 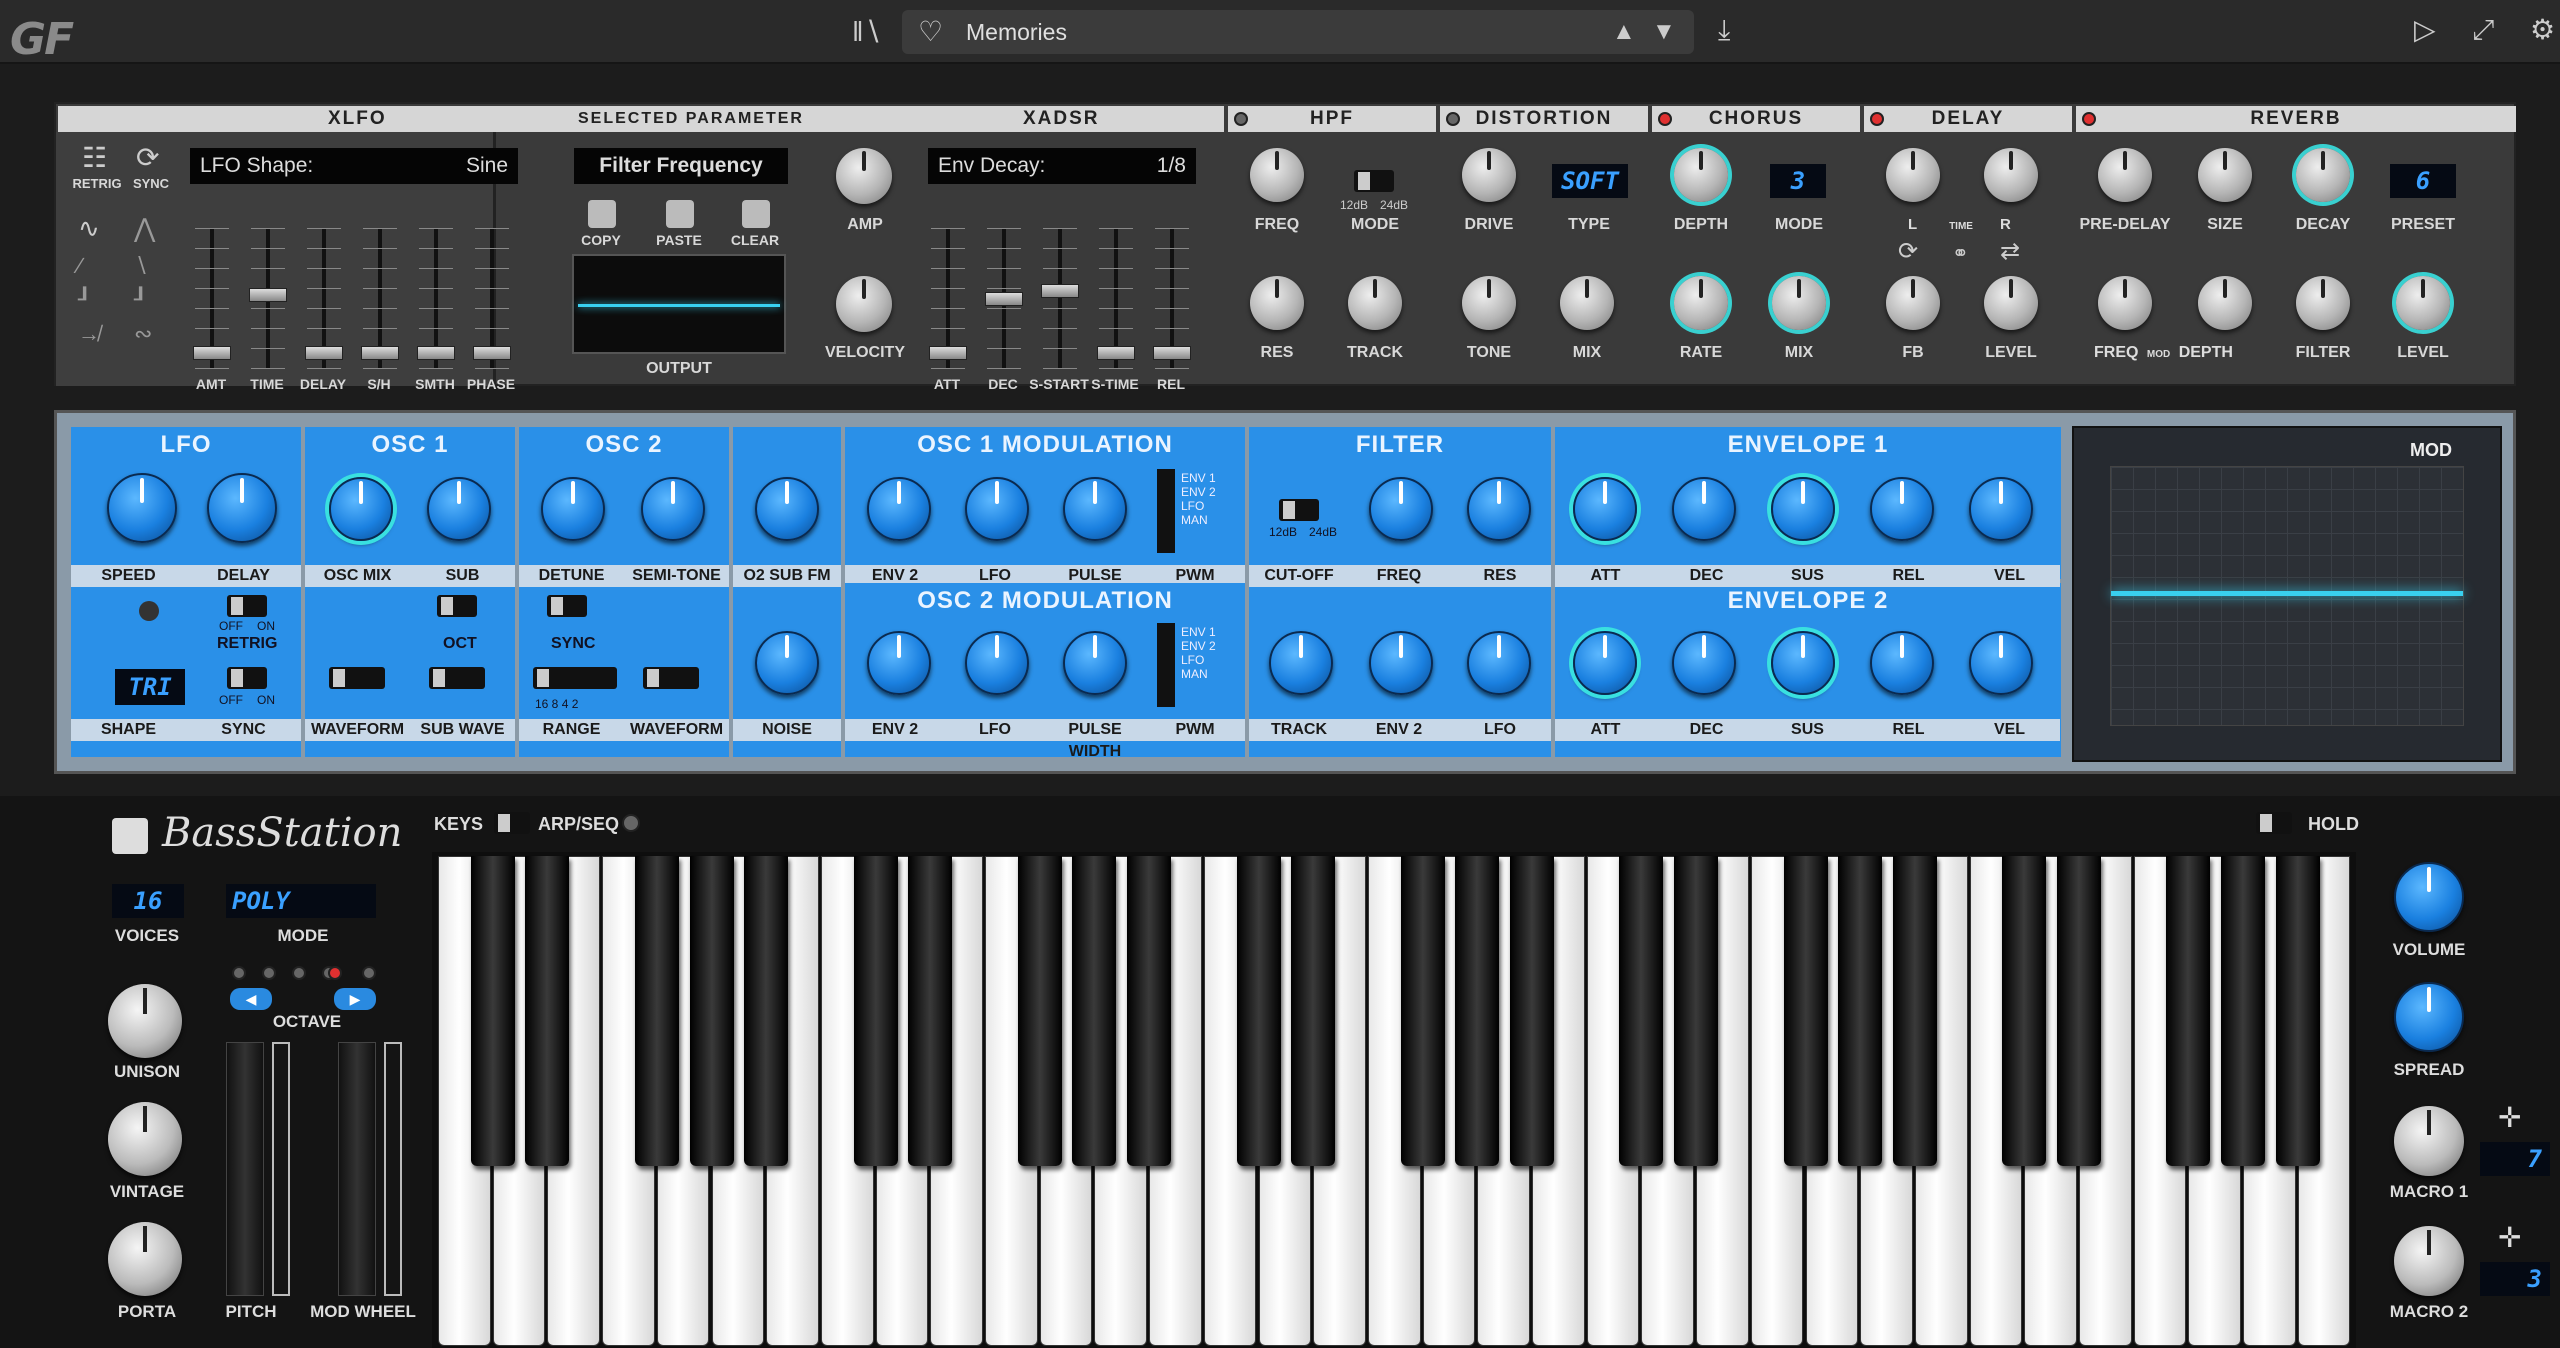 I want to click on xlfo-fader-s/h, so click(x=380, y=298).